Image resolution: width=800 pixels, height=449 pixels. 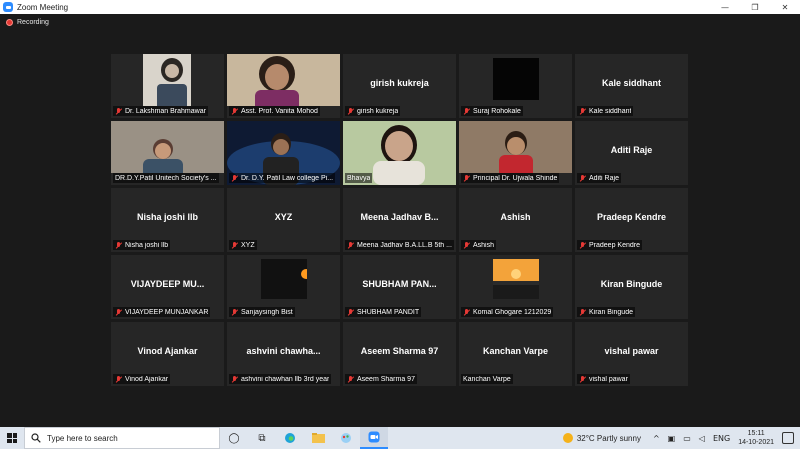 What do you see at coordinates (27, 22) in the screenshot?
I see `recording-indicator: Recording` at bounding box center [27, 22].